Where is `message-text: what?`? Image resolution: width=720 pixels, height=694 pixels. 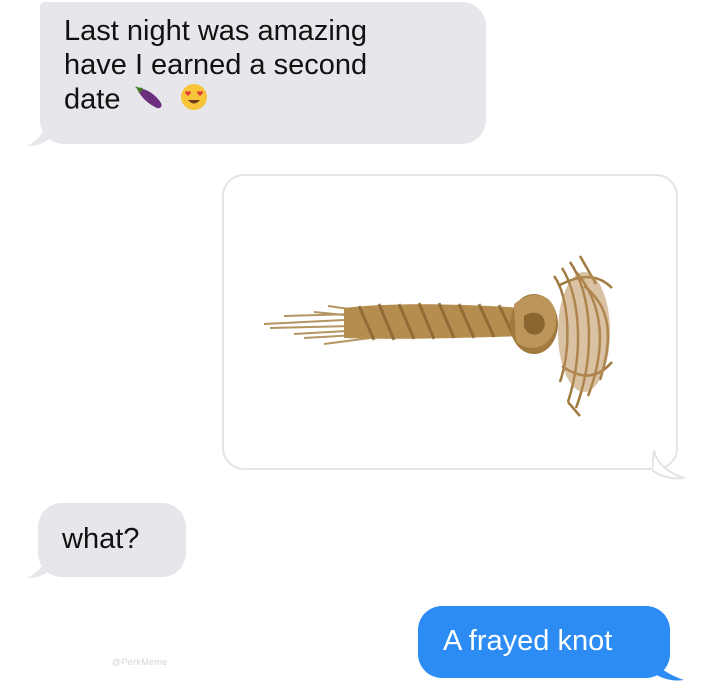
message-text: what? is located at coordinates (101, 539).